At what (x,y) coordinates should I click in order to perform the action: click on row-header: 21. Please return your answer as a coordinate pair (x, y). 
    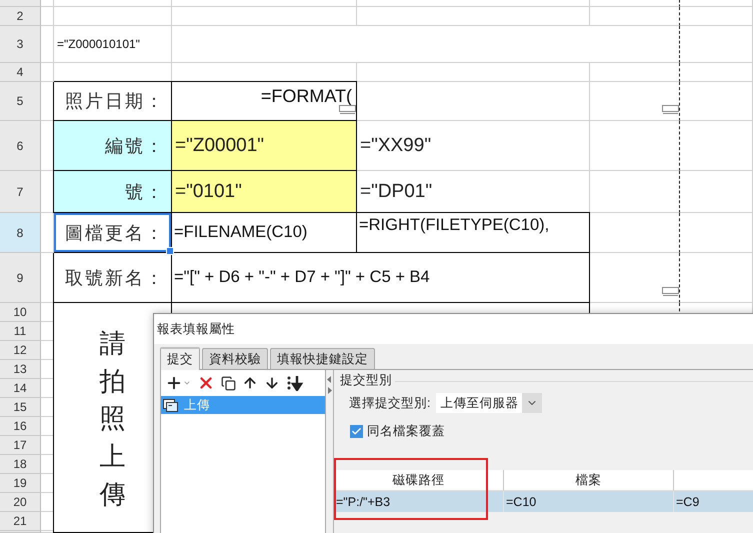
    Looking at the image, I should click on (20, 521).